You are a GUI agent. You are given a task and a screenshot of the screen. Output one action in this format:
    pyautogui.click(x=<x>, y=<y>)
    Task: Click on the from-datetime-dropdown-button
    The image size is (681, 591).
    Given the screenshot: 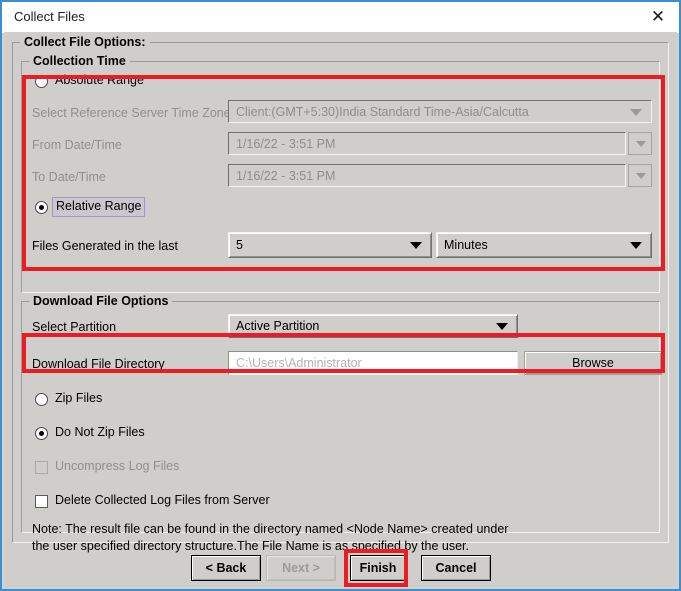 What is the action you would take?
    pyautogui.click(x=640, y=143)
    